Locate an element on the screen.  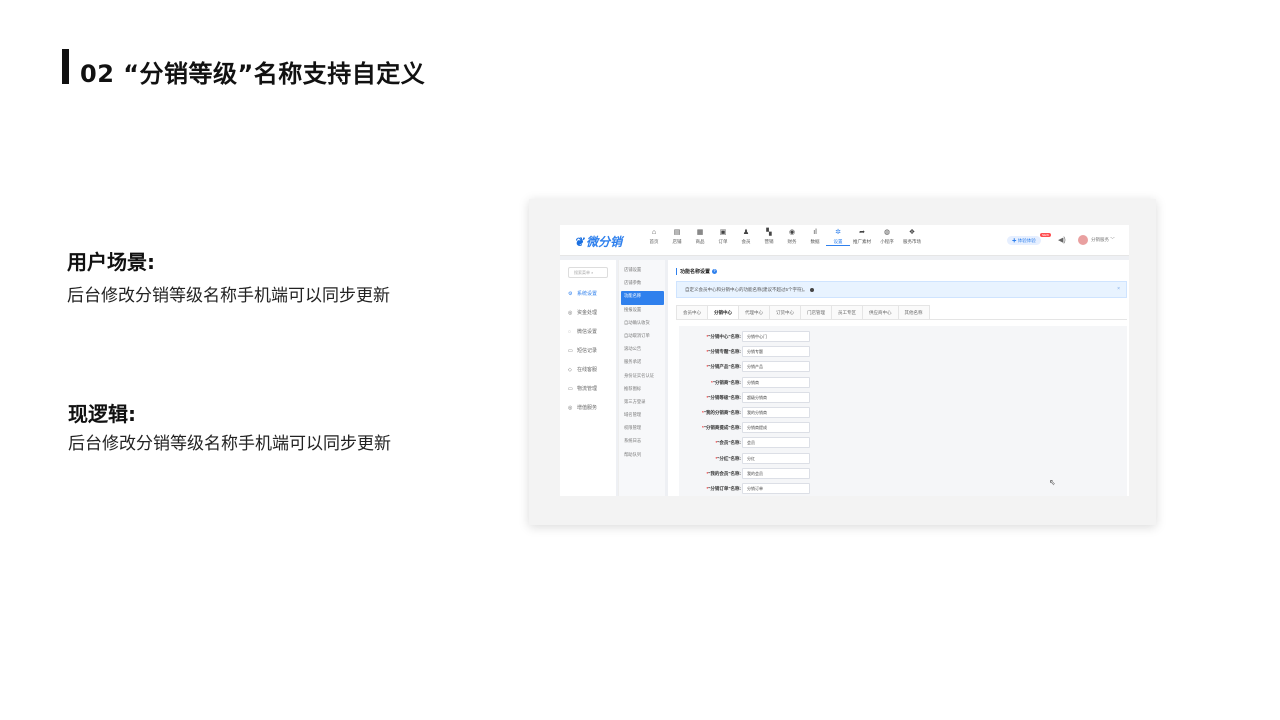
nav-item-member: ♟ 会员 is located at coordinates (746, 237).